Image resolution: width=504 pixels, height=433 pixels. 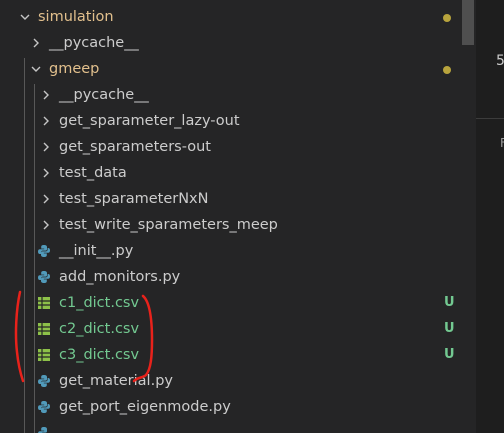 I want to click on tree-row-simulation: simulation, so click(x=231, y=17).